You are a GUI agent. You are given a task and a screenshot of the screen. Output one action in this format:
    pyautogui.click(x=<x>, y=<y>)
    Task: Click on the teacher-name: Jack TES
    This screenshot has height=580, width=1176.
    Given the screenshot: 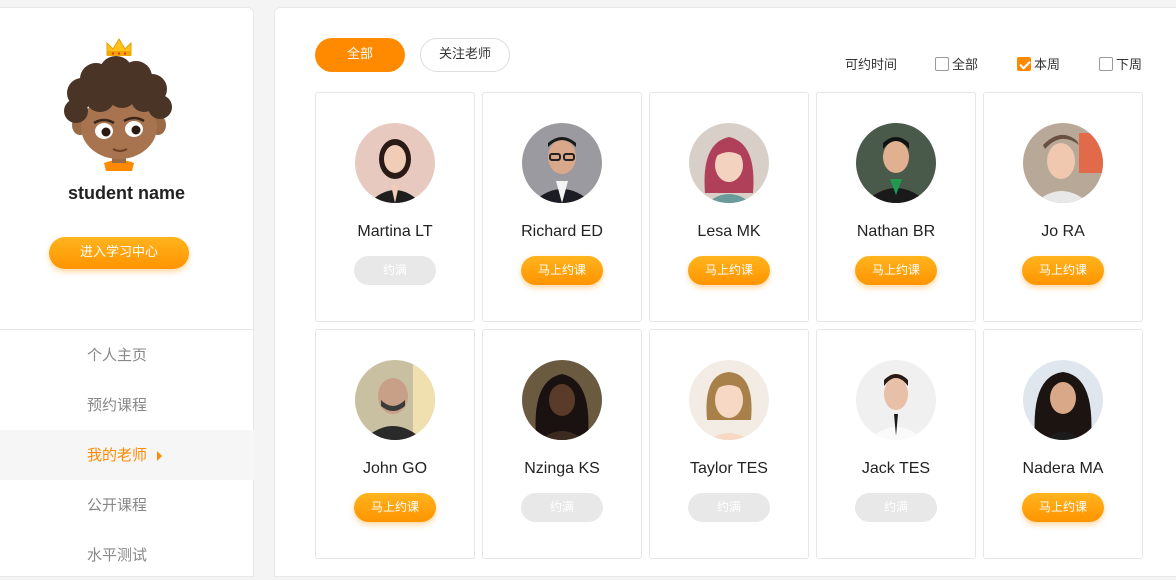 What is the action you would take?
    pyautogui.click(x=896, y=468)
    